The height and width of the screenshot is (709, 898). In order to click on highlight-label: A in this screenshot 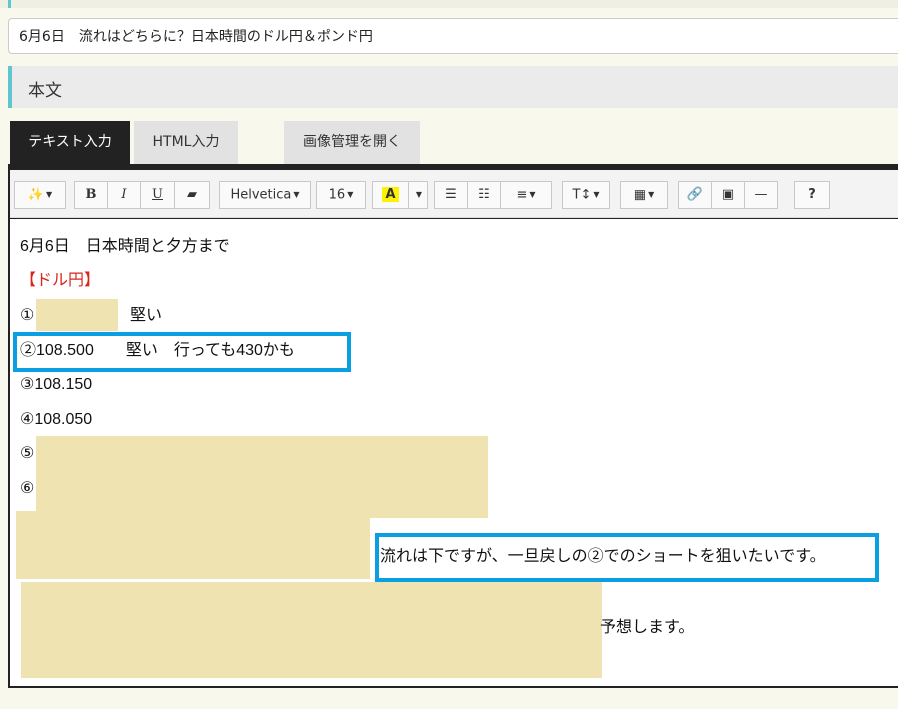, I will do `click(390, 194)`.